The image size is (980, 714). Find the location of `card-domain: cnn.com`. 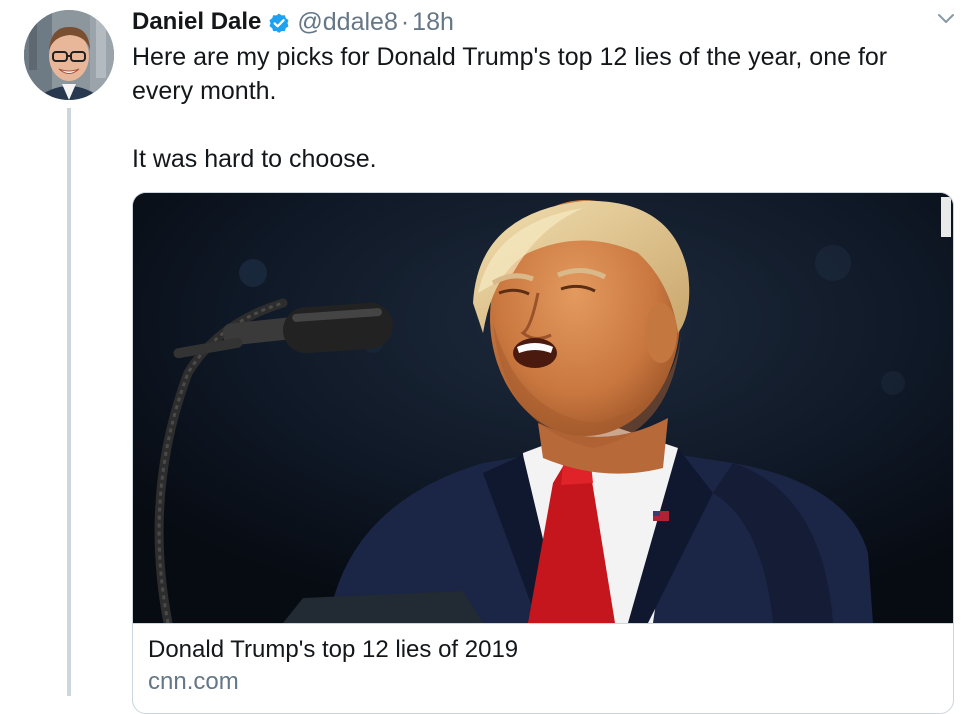

card-domain: cnn.com is located at coordinates (193, 681).